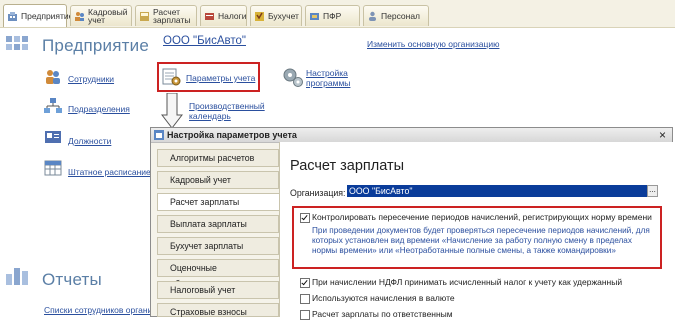 The height and width of the screenshot is (320, 675). What do you see at coordinates (21, 276) in the screenshot?
I see `reports-icon` at bounding box center [21, 276].